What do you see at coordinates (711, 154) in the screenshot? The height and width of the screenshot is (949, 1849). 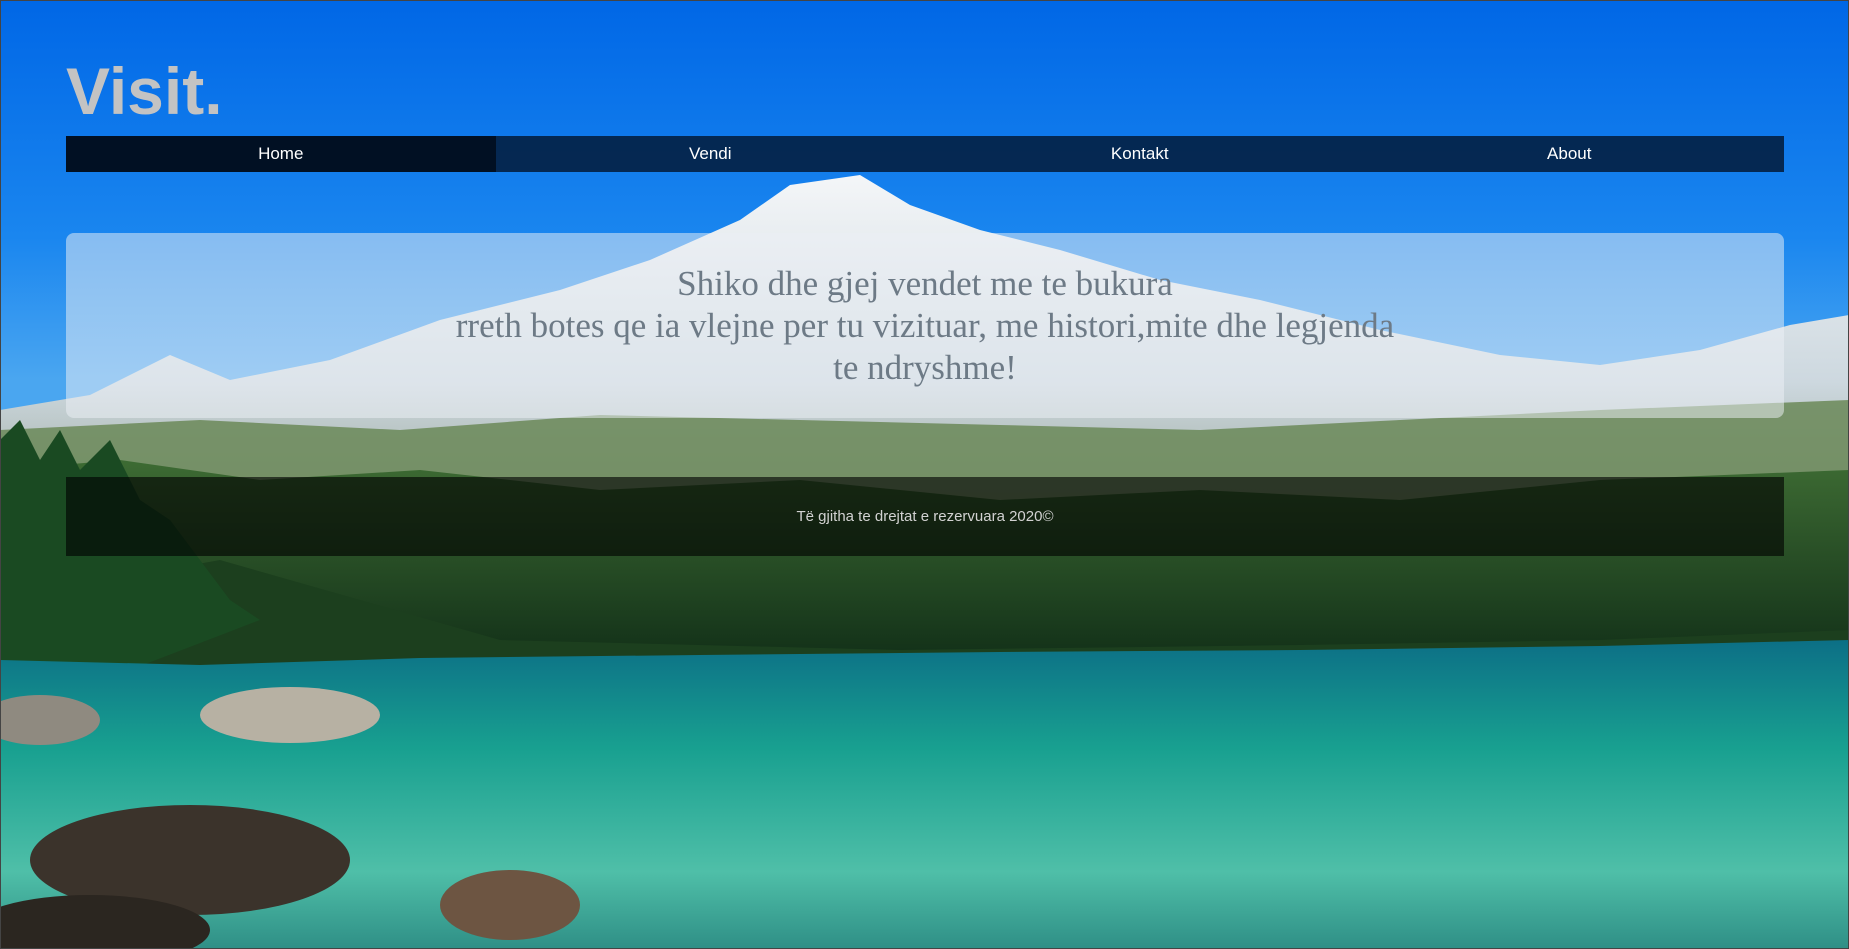 I see `nav-item-vendi: Vendi` at bounding box center [711, 154].